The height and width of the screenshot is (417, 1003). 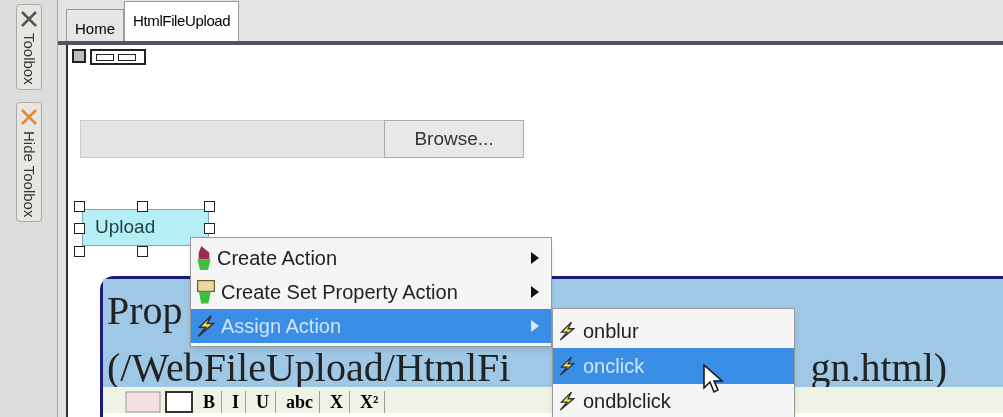 I want to click on format-button: U, so click(x=263, y=402).